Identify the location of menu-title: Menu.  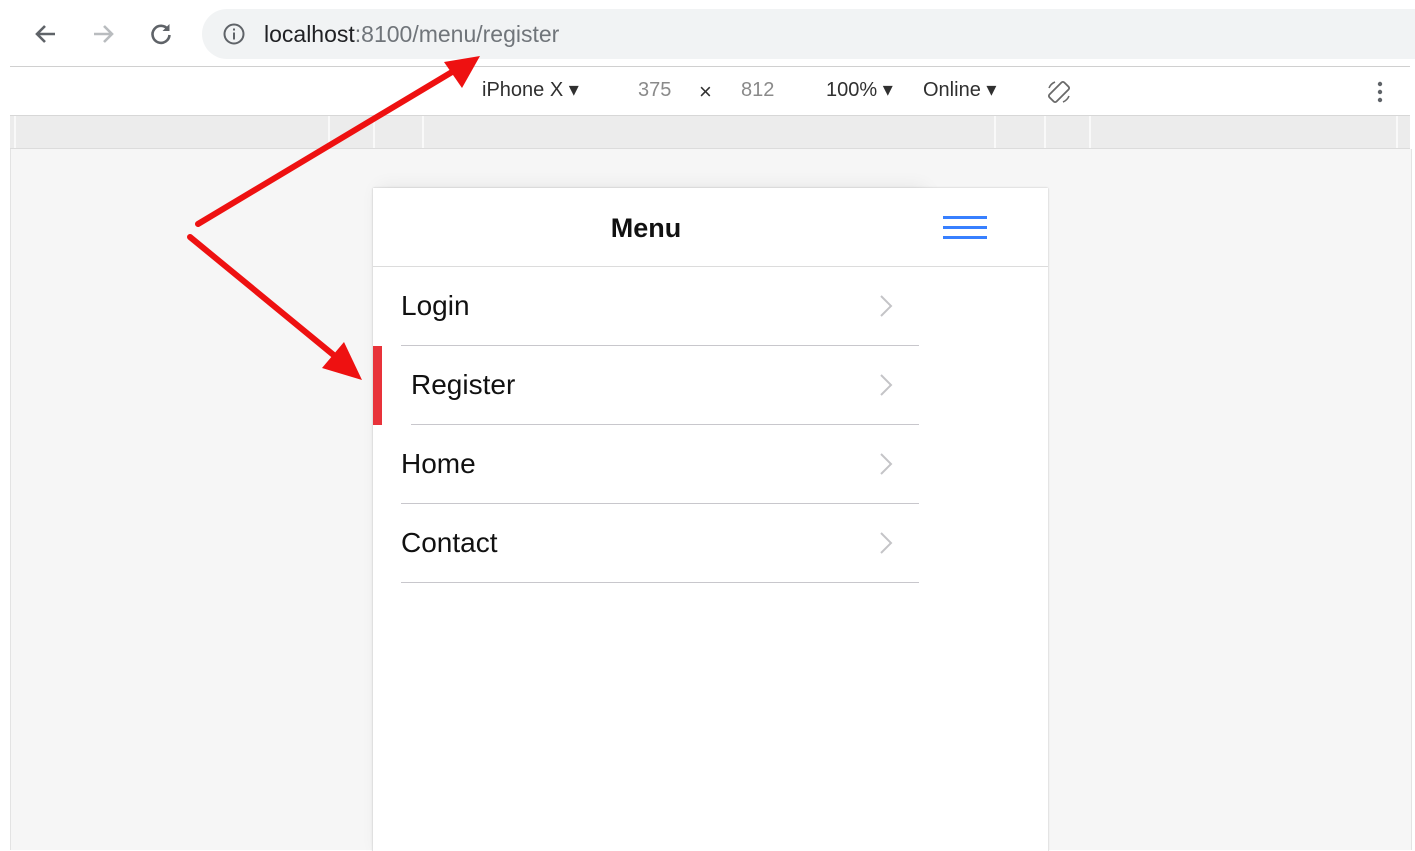
(646, 228).